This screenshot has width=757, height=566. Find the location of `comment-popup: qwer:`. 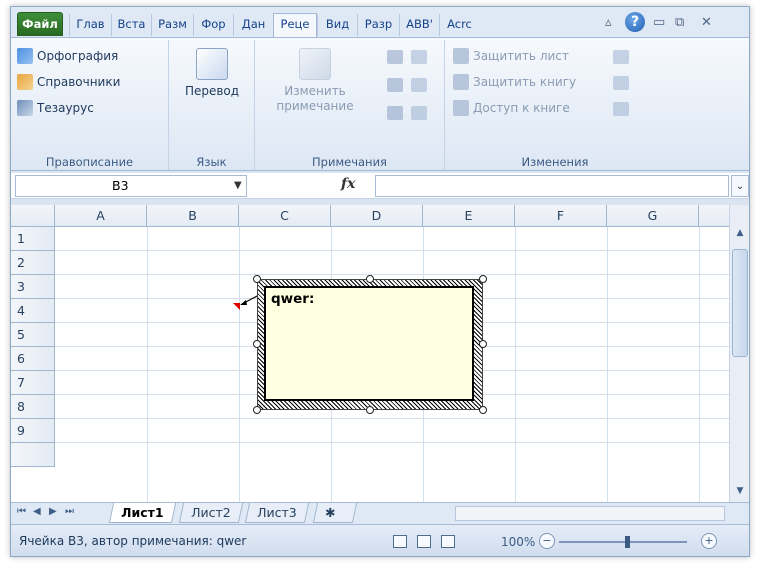

comment-popup: qwer: is located at coordinates (370, 344).